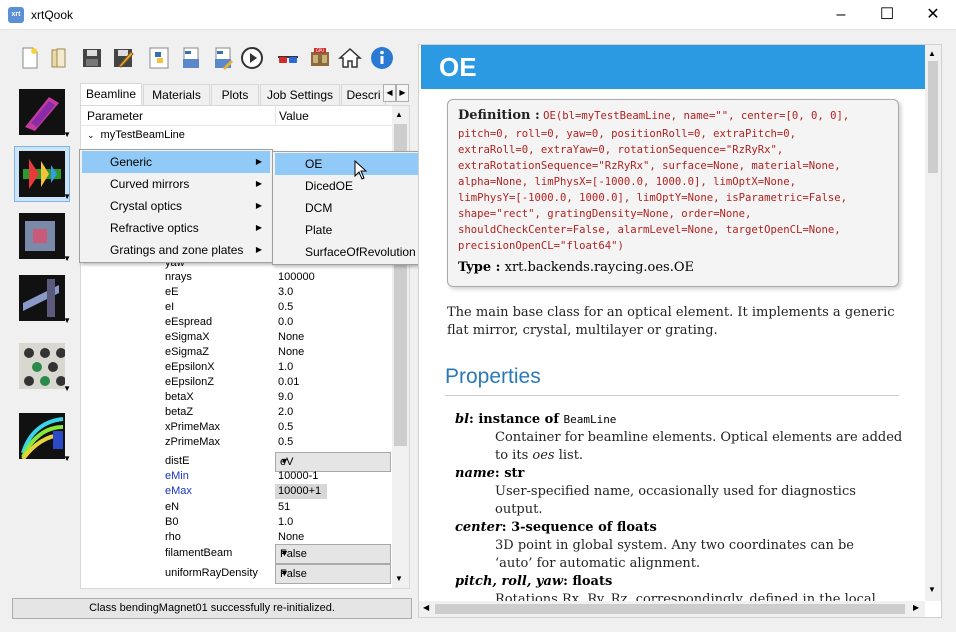 This screenshot has width=956, height=632. What do you see at coordinates (223, 58) in the screenshot?
I see `save-script-as-icon` at bounding box center [223, 58].